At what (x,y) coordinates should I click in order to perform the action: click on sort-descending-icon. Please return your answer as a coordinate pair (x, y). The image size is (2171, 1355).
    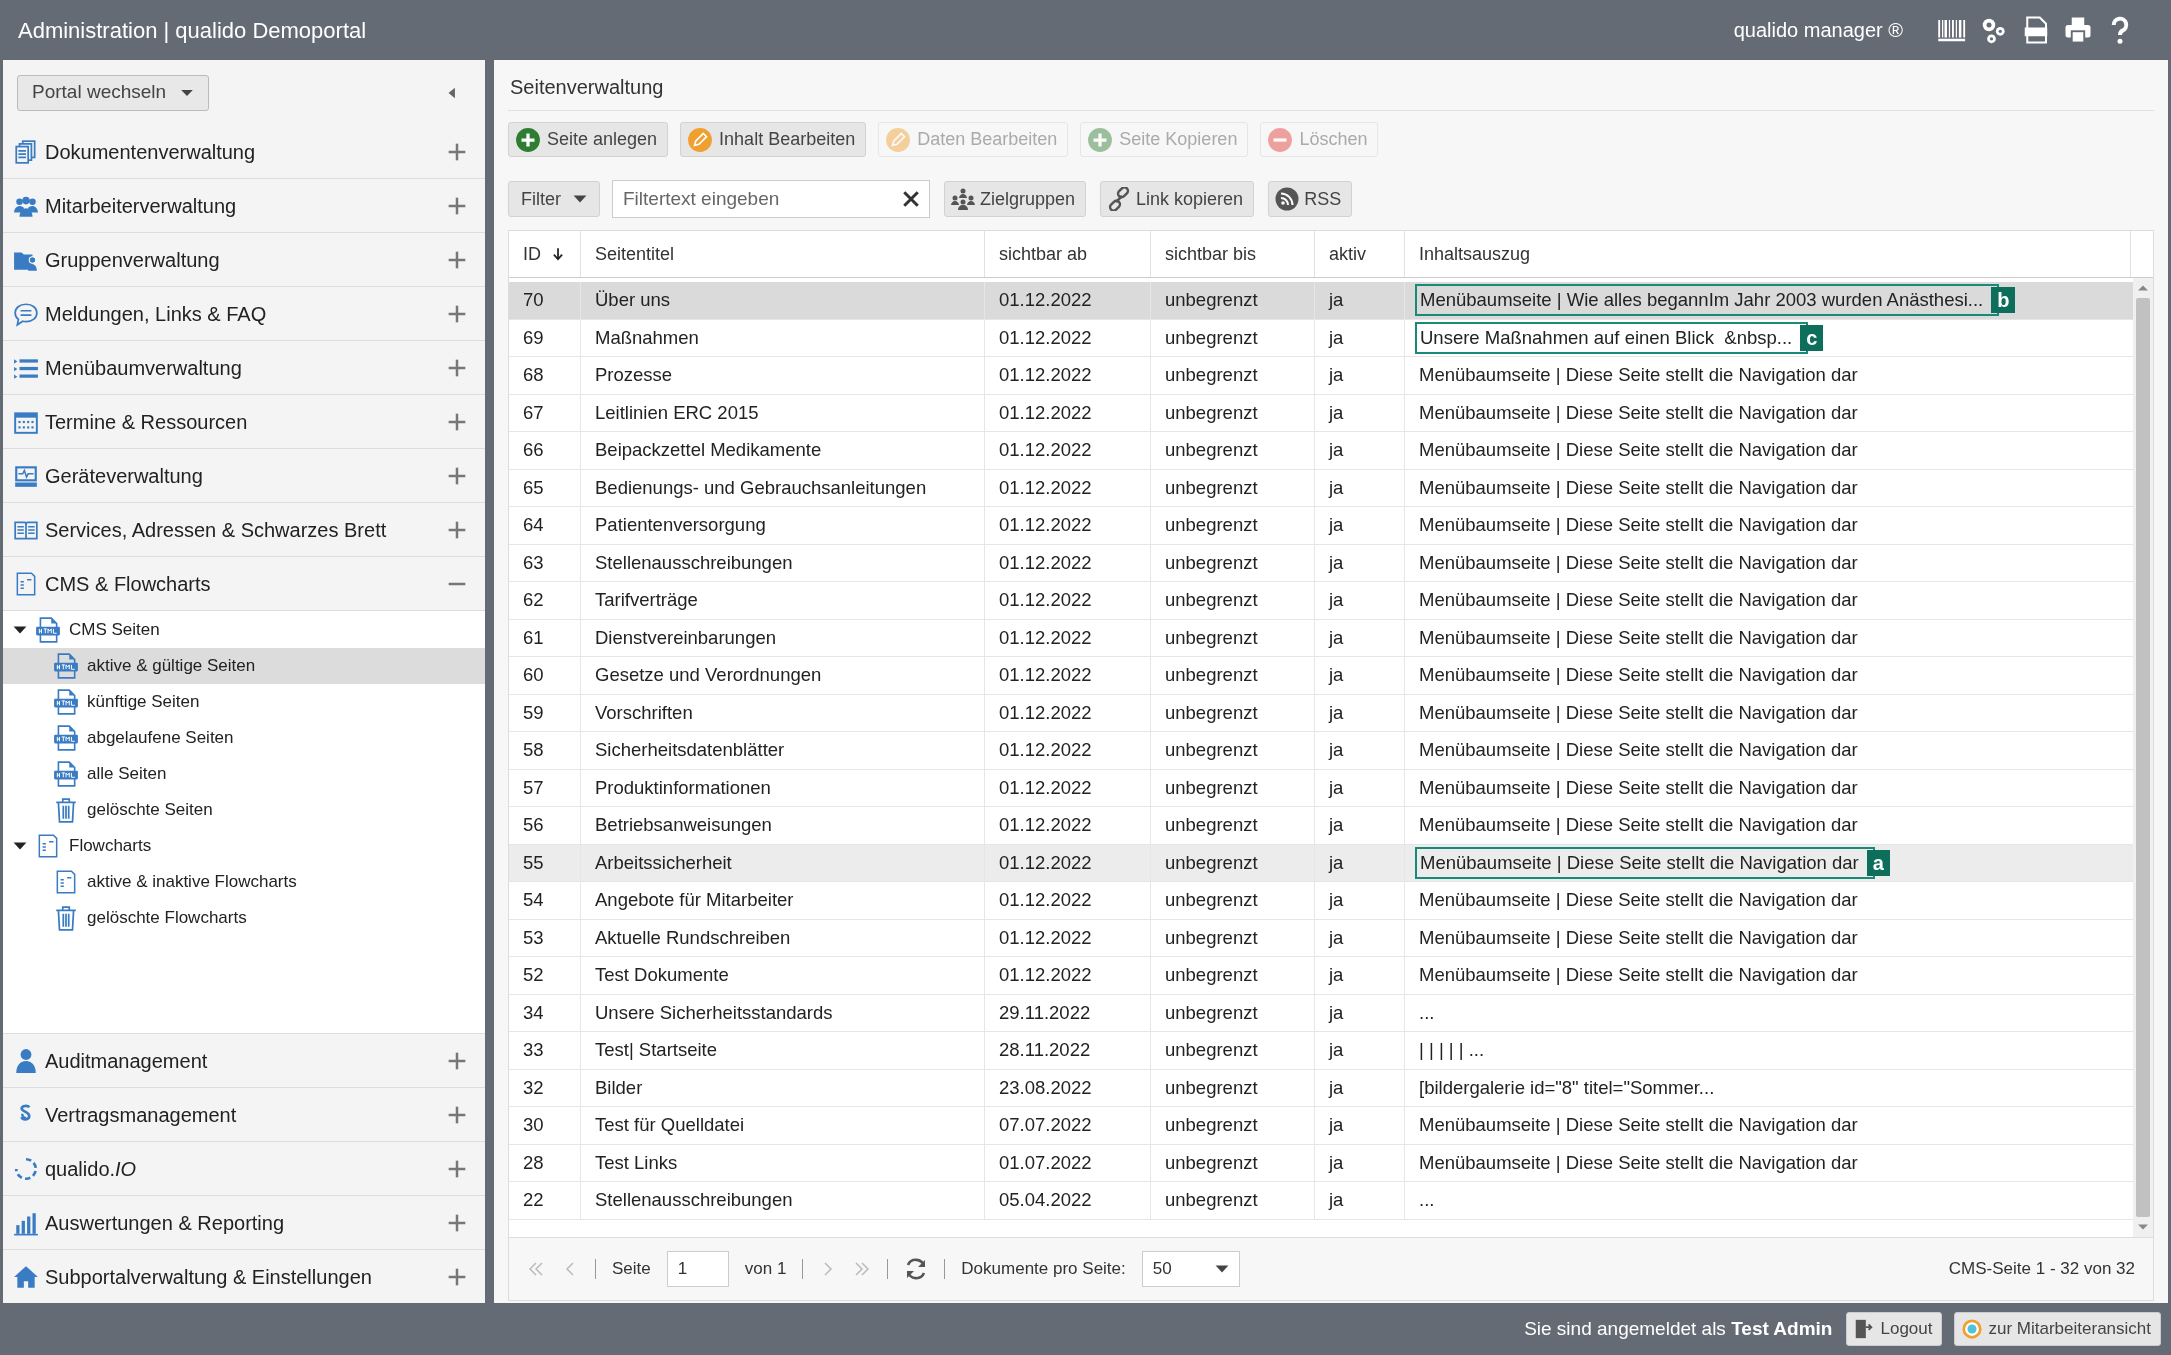
    Looking at the image, I should click on (558, 254).